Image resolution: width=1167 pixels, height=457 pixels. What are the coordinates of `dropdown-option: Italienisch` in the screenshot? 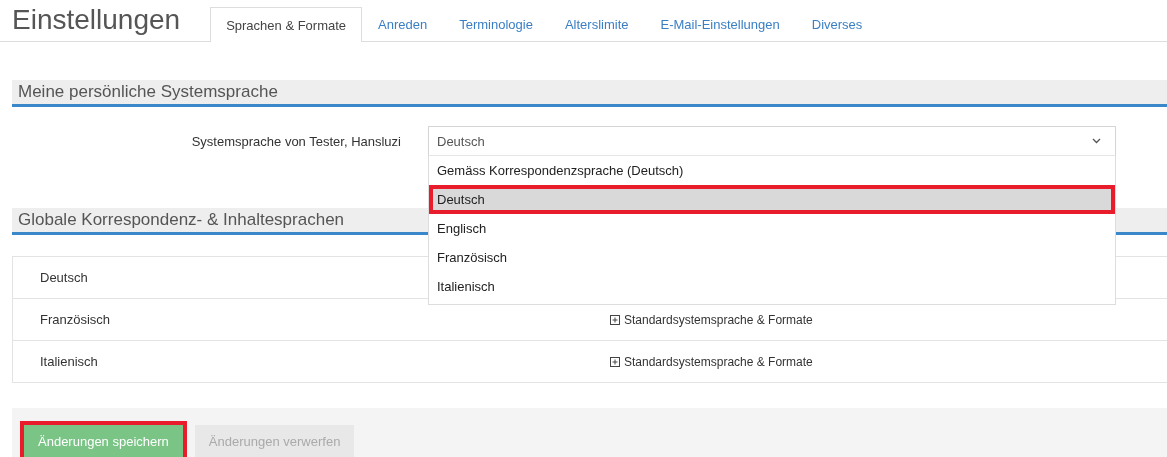 It's located at (772, 286).